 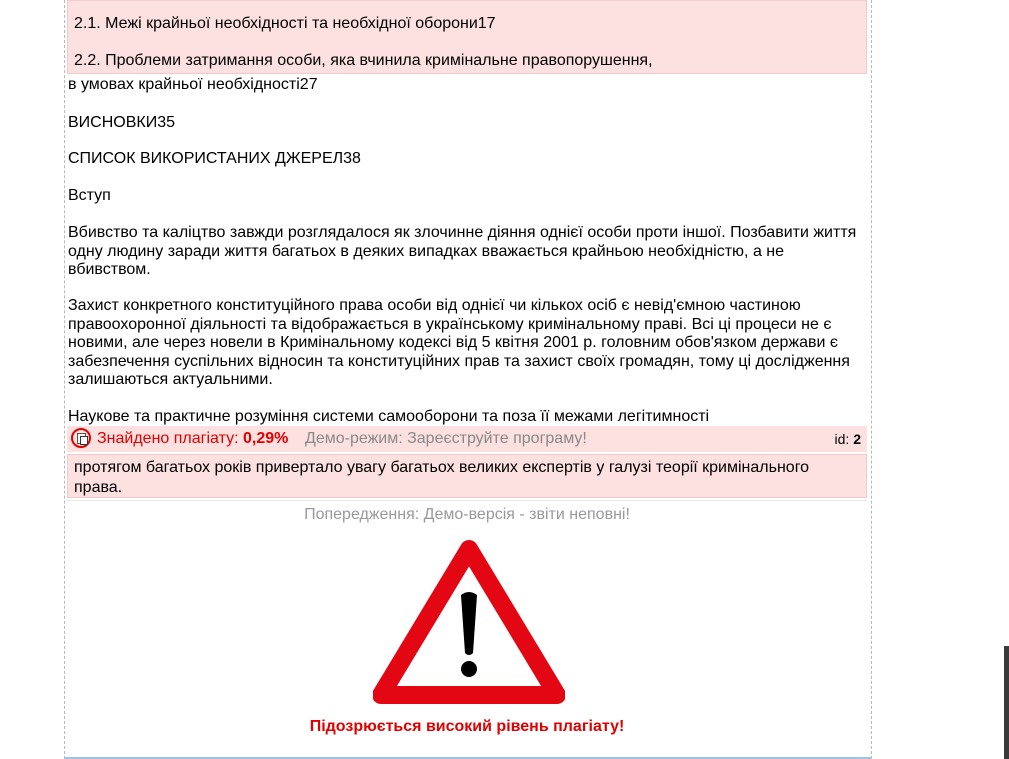 I want to click on plagiarism-copy-icon, so click(x=81, y=438).